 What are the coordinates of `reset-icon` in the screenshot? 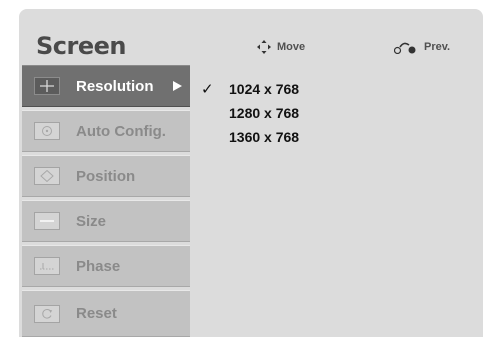 It's located at (47, 313).